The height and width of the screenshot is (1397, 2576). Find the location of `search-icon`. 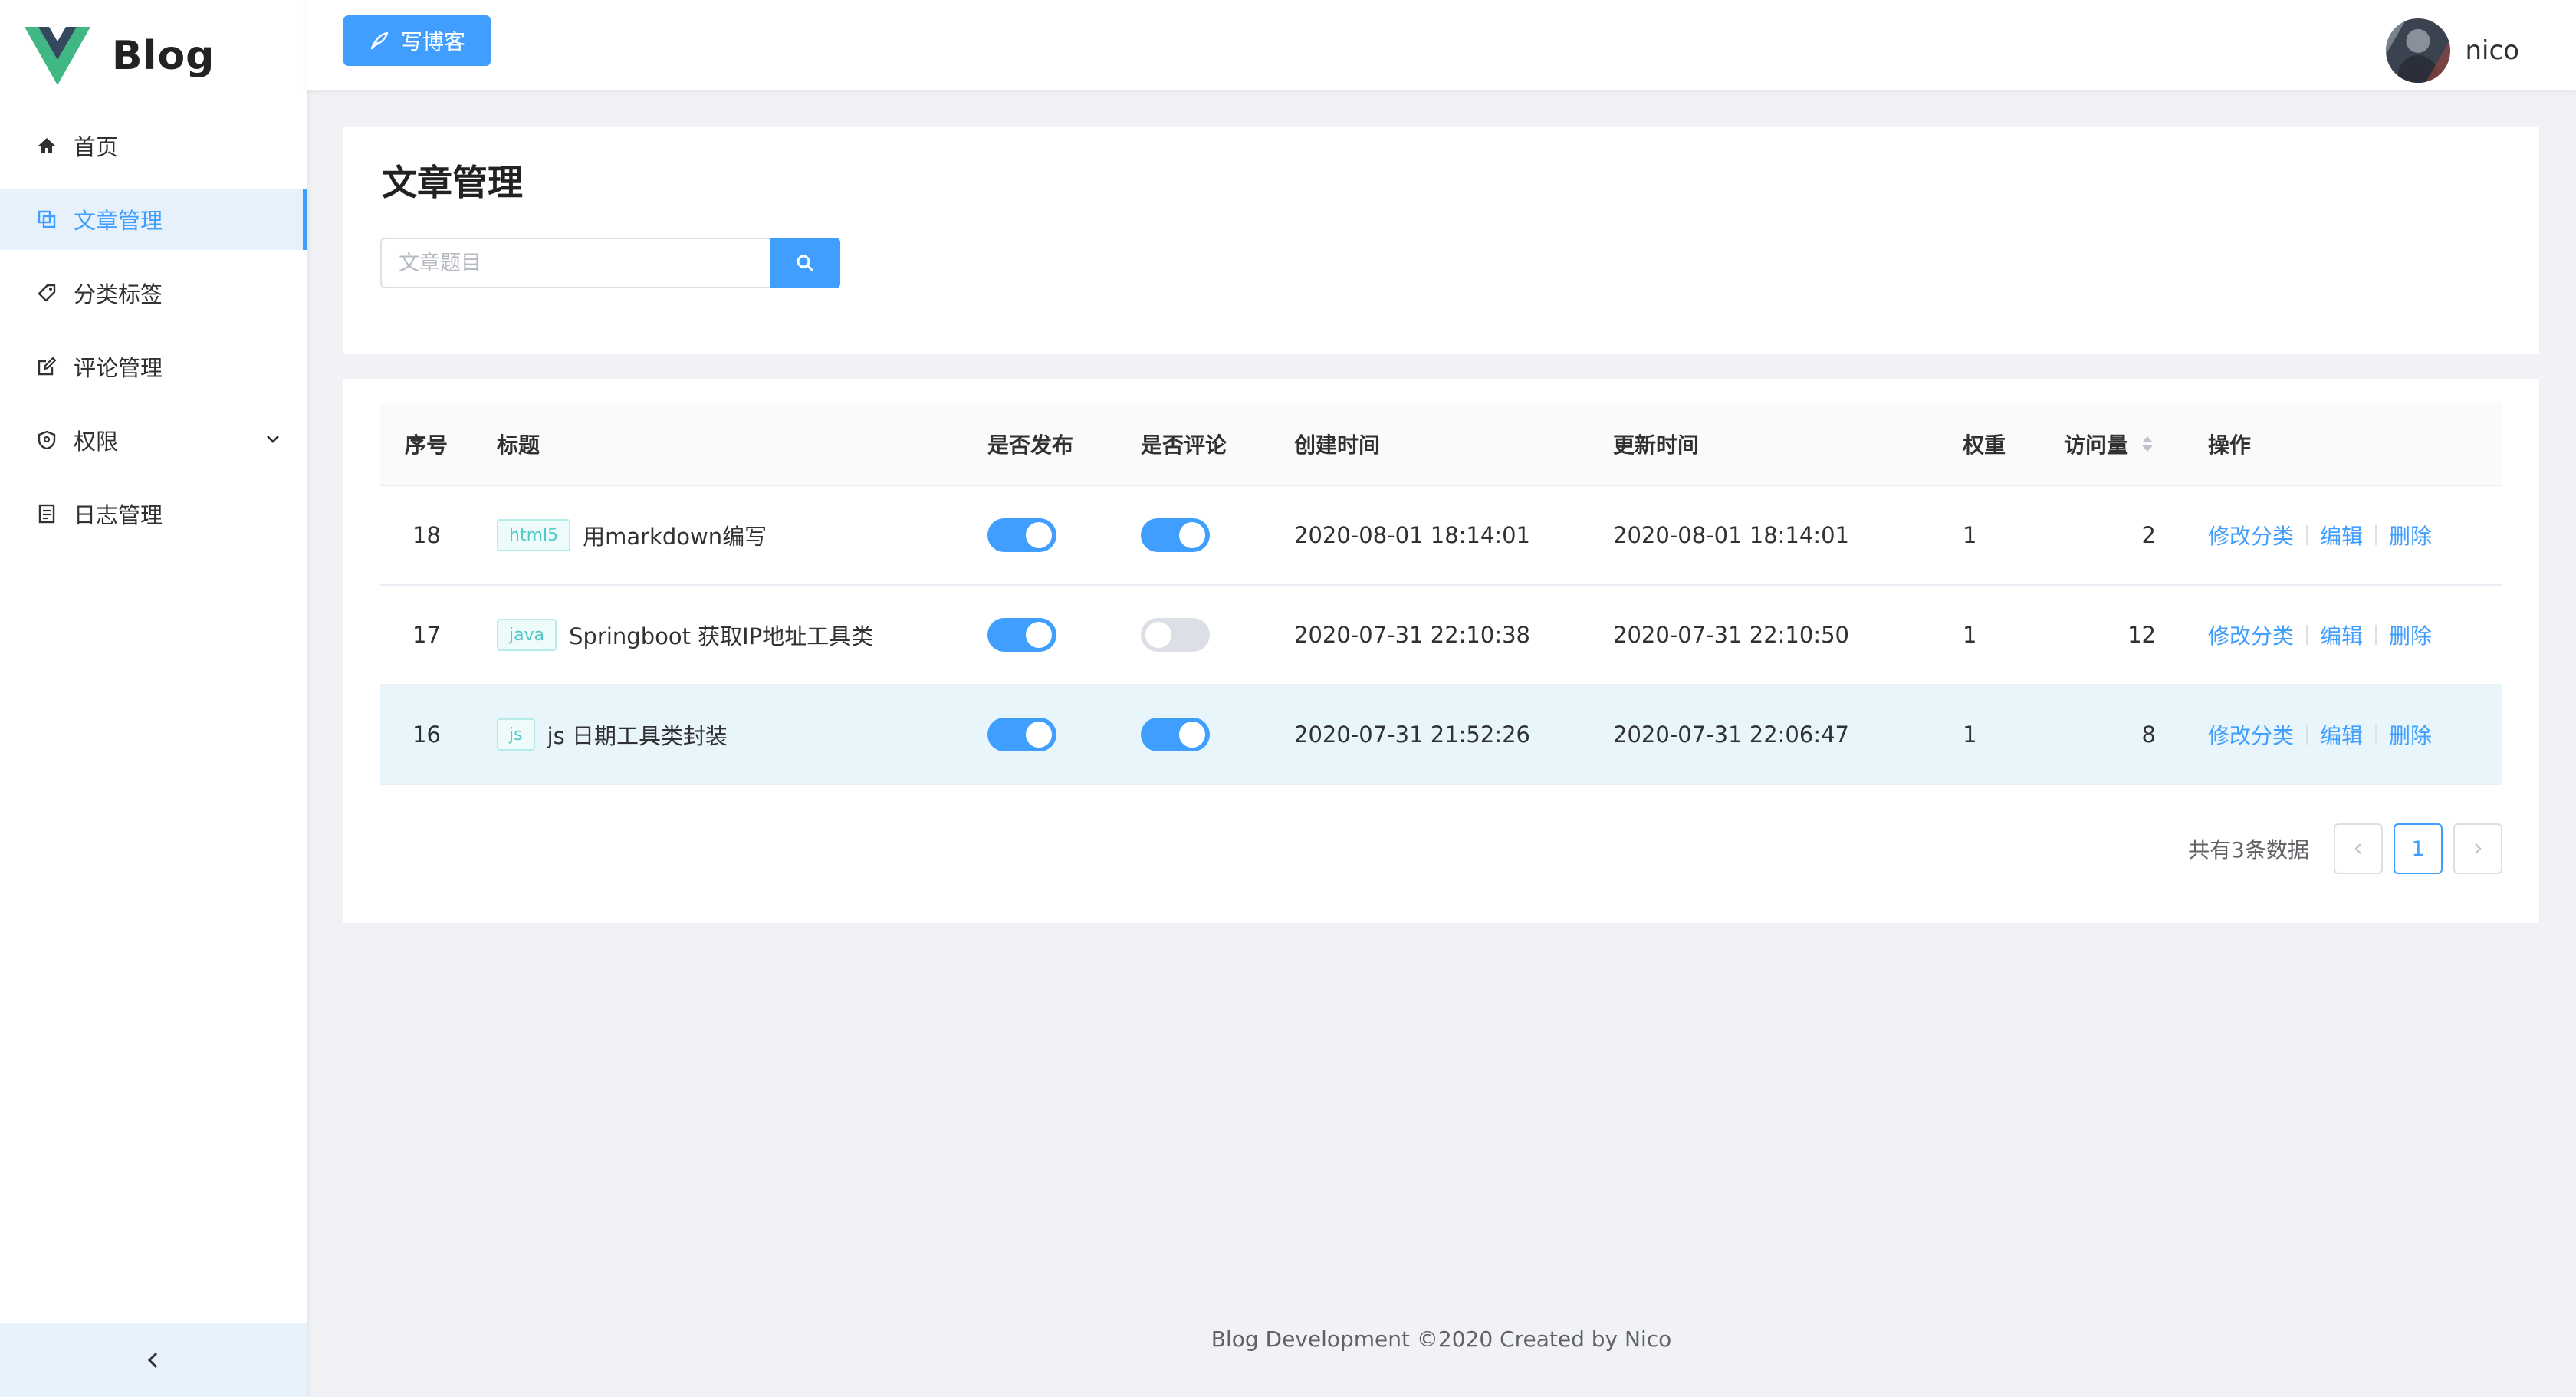

search-icon is located at coordinates (806, 263).